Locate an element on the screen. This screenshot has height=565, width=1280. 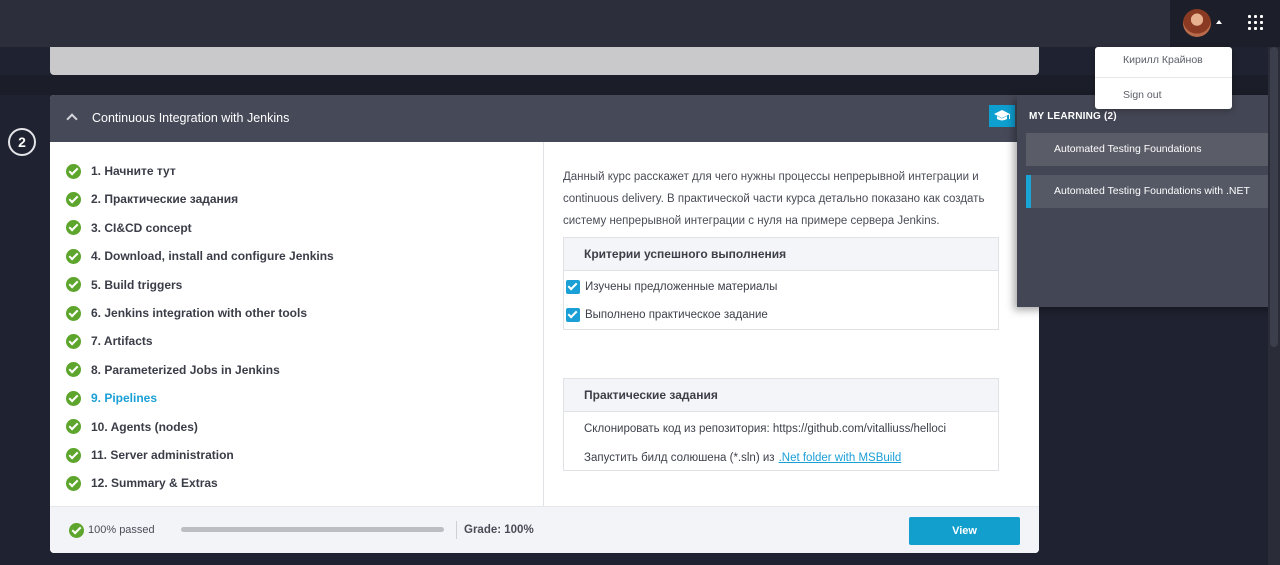
menu-divider is located at coordinates (1163, 77).